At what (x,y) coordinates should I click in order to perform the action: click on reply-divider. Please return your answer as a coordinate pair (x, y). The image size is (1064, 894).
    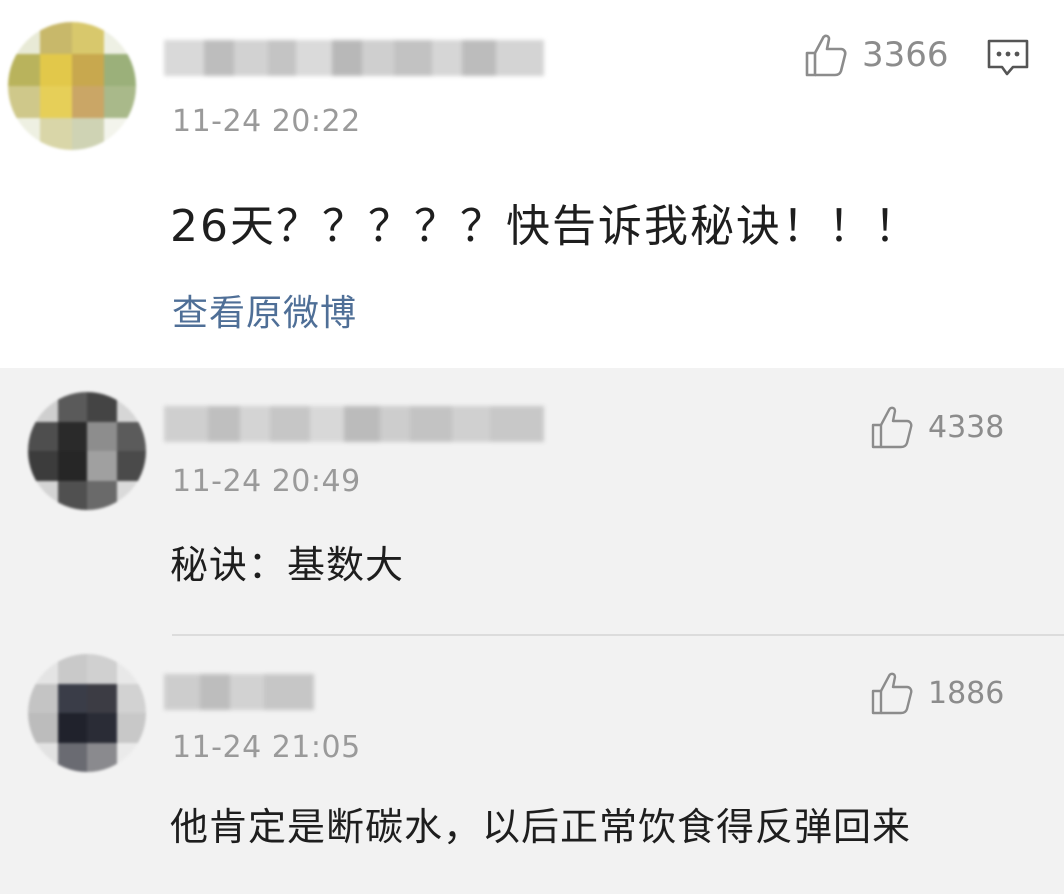
    Looking at the image, I should click on (618, 635).